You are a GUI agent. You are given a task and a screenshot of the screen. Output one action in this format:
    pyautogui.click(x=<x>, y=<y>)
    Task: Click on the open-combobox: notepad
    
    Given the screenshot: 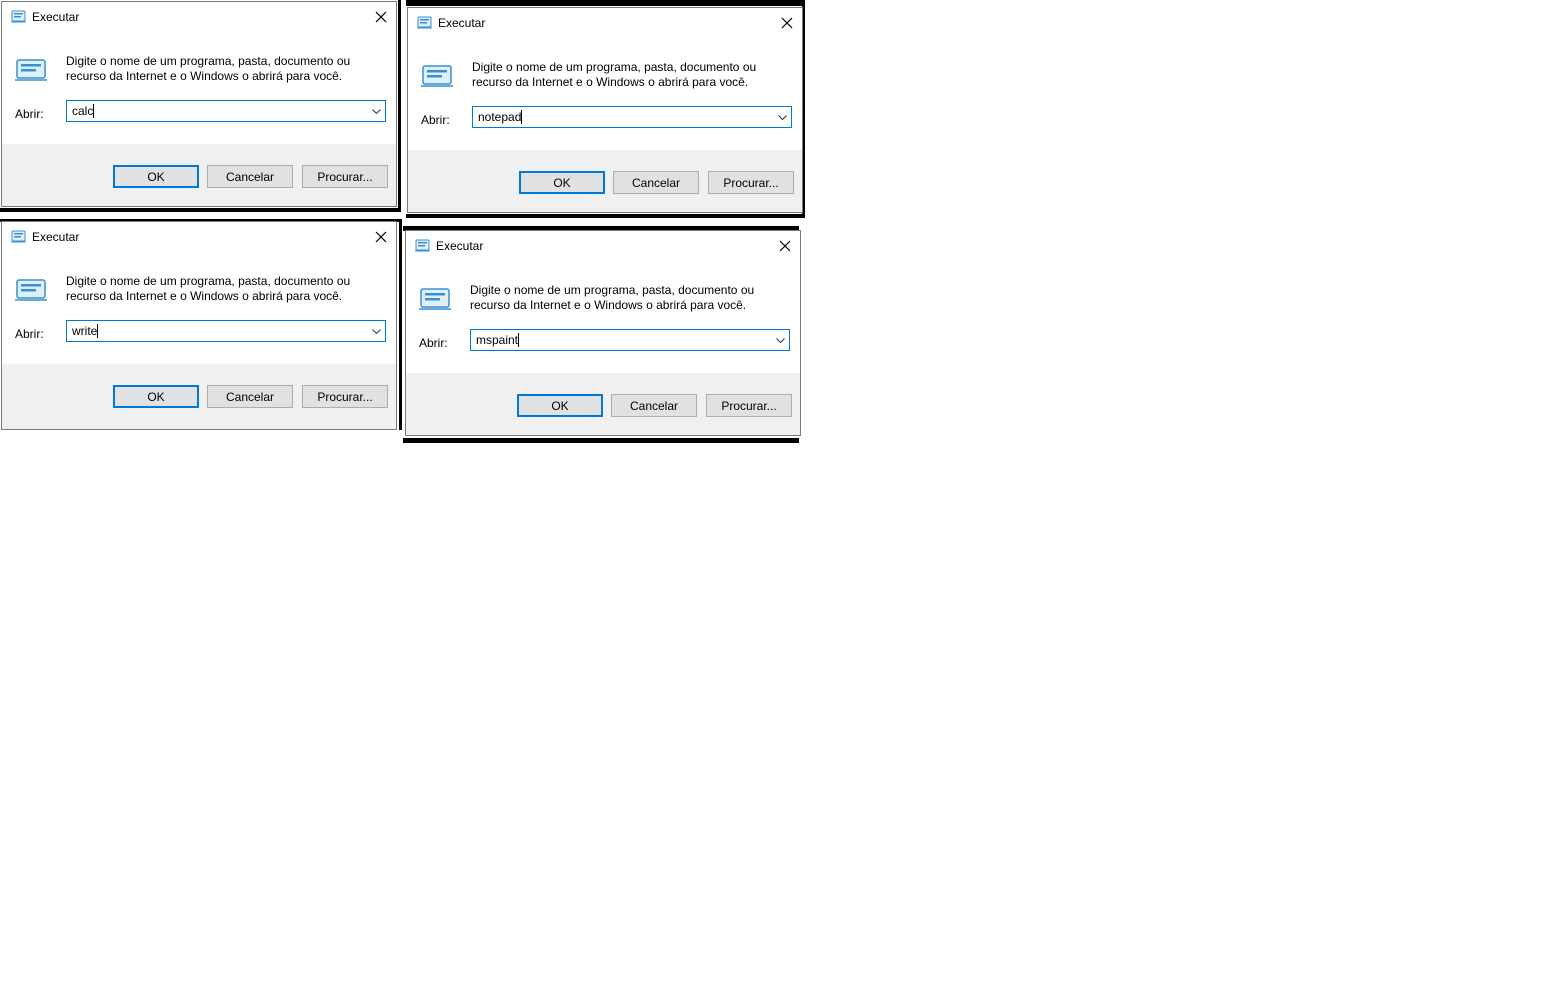 What is the action you would take?
    pyautogui.click(x=632, y=117)
    